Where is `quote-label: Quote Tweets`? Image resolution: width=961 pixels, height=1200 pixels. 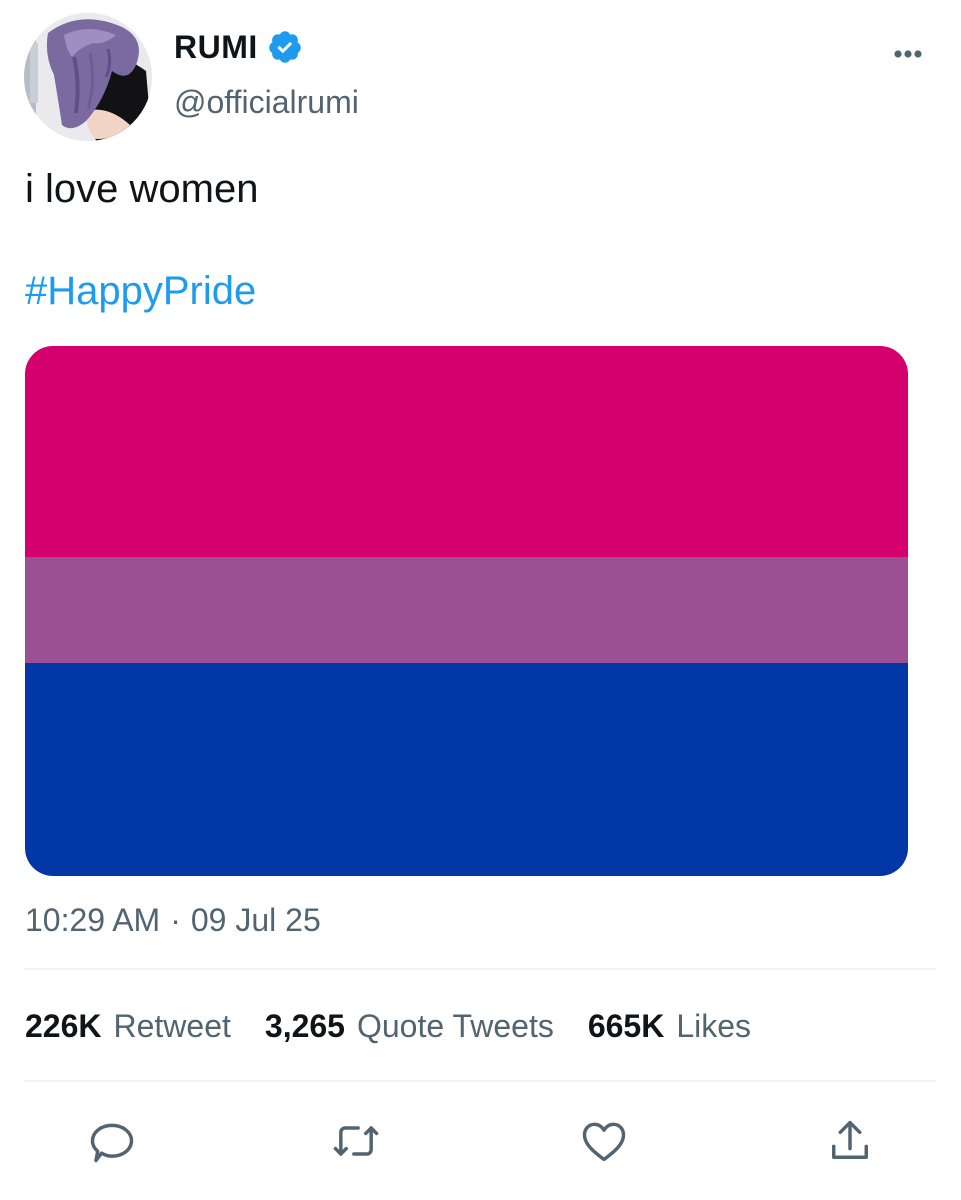
quote-label: Quote Tweets is located at coordinates (455, 1026).